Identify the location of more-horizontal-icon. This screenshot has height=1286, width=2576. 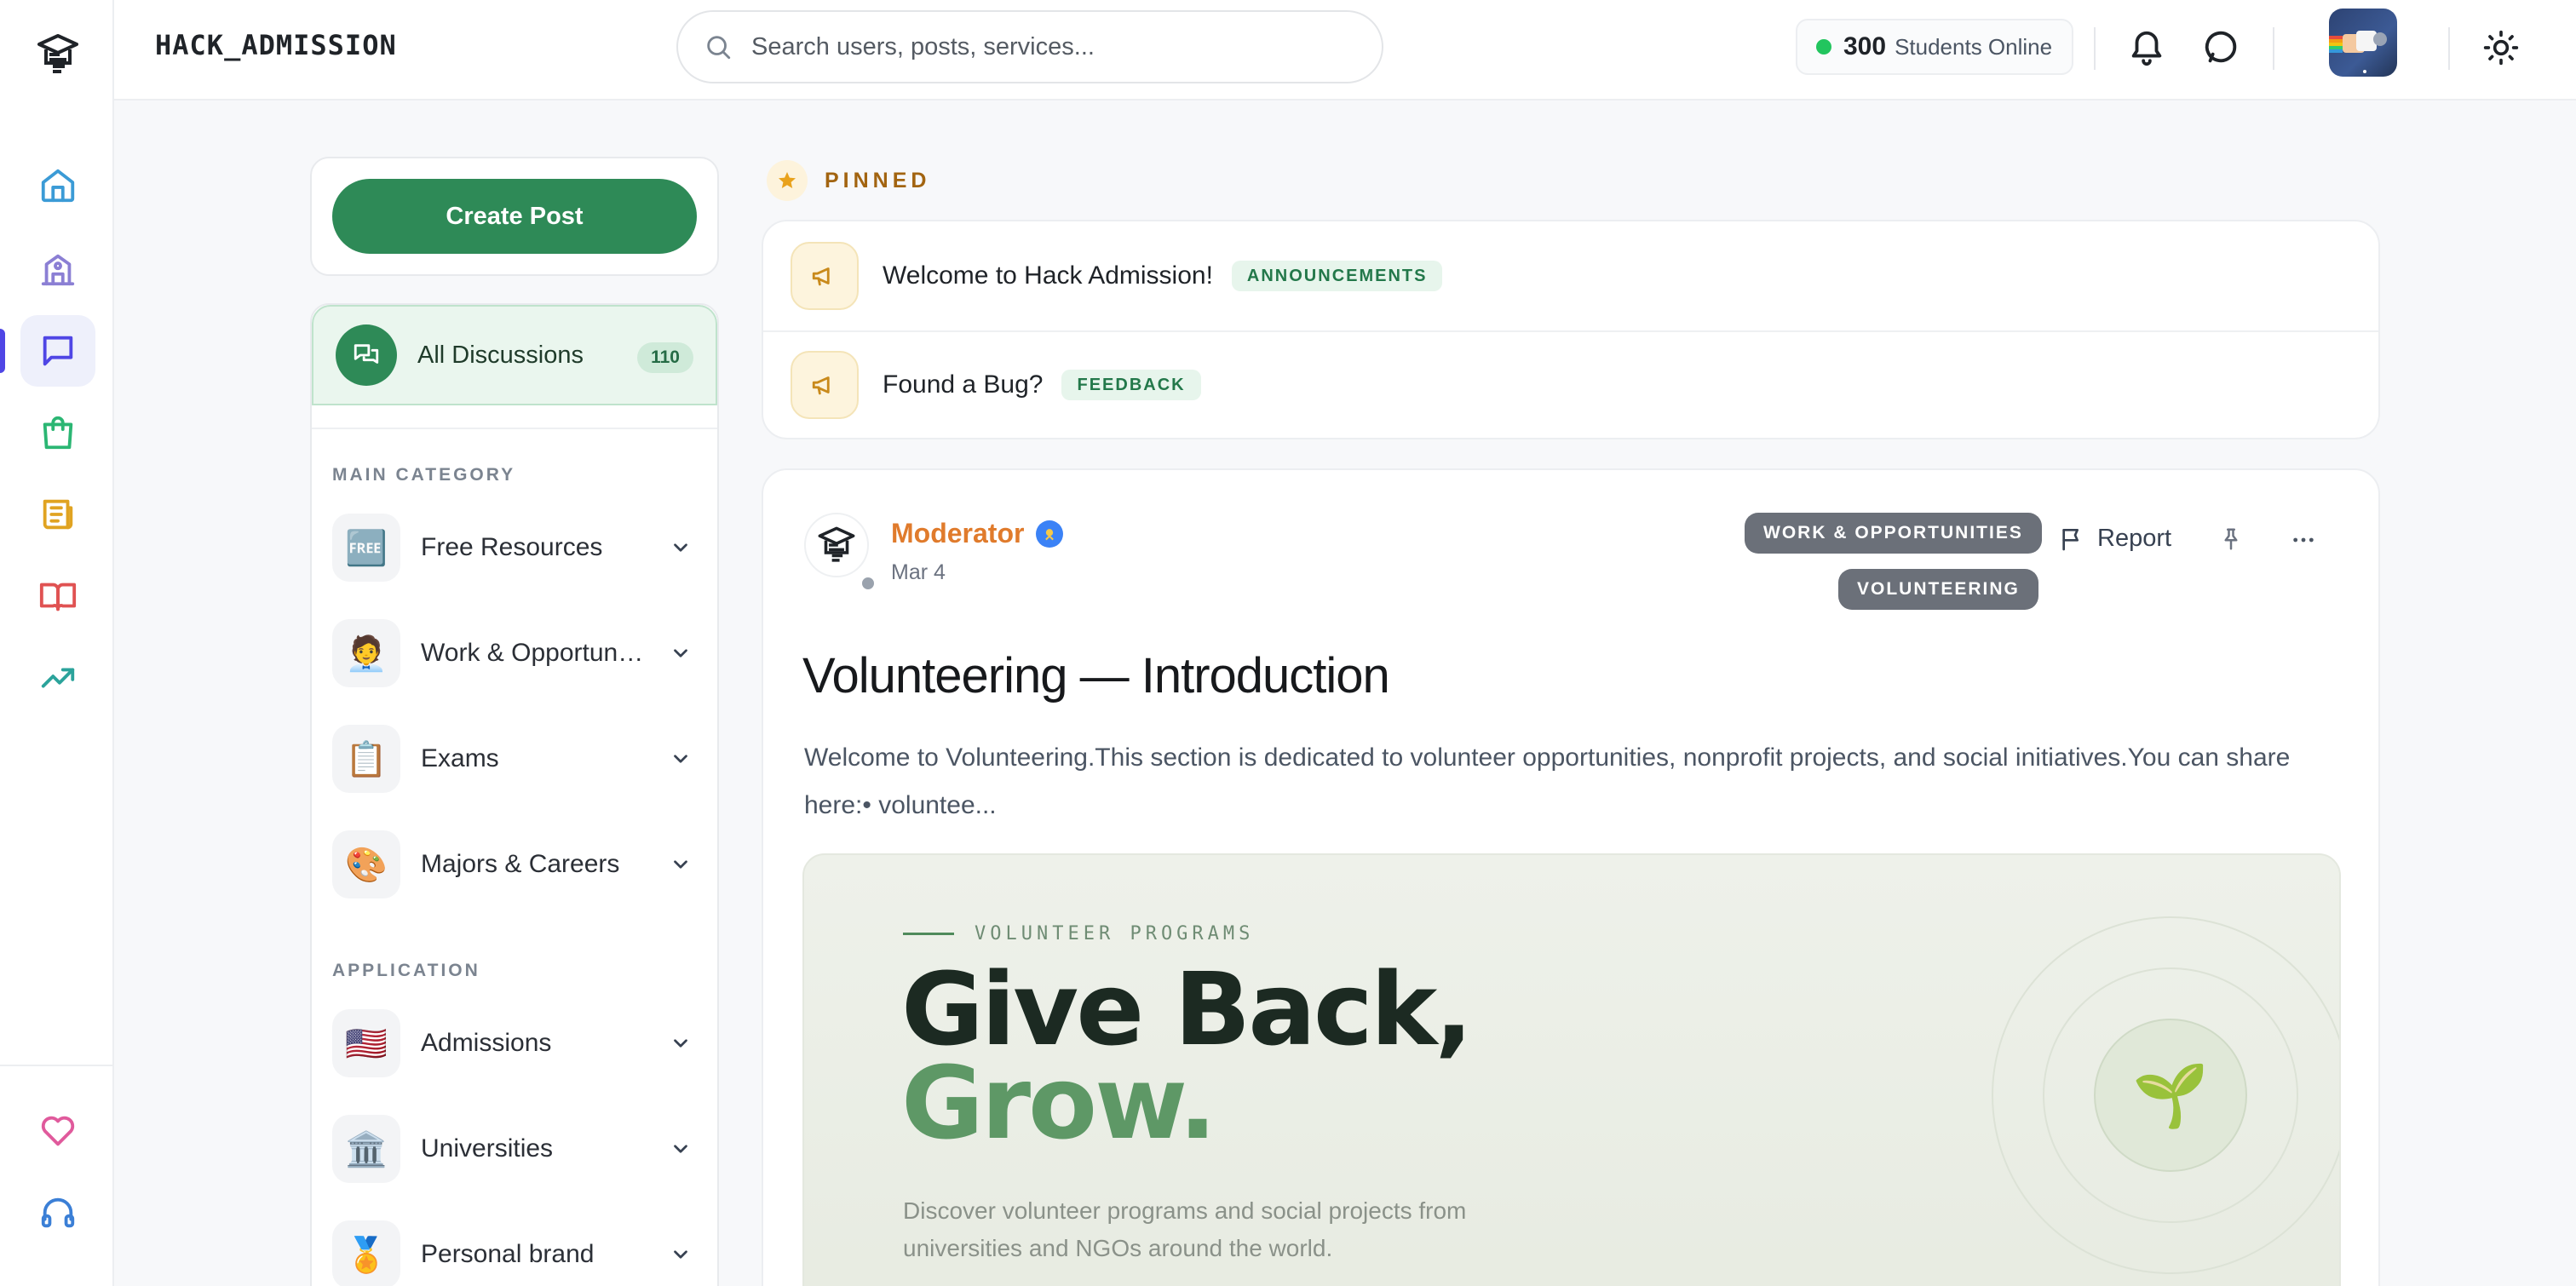
(2303, 540).